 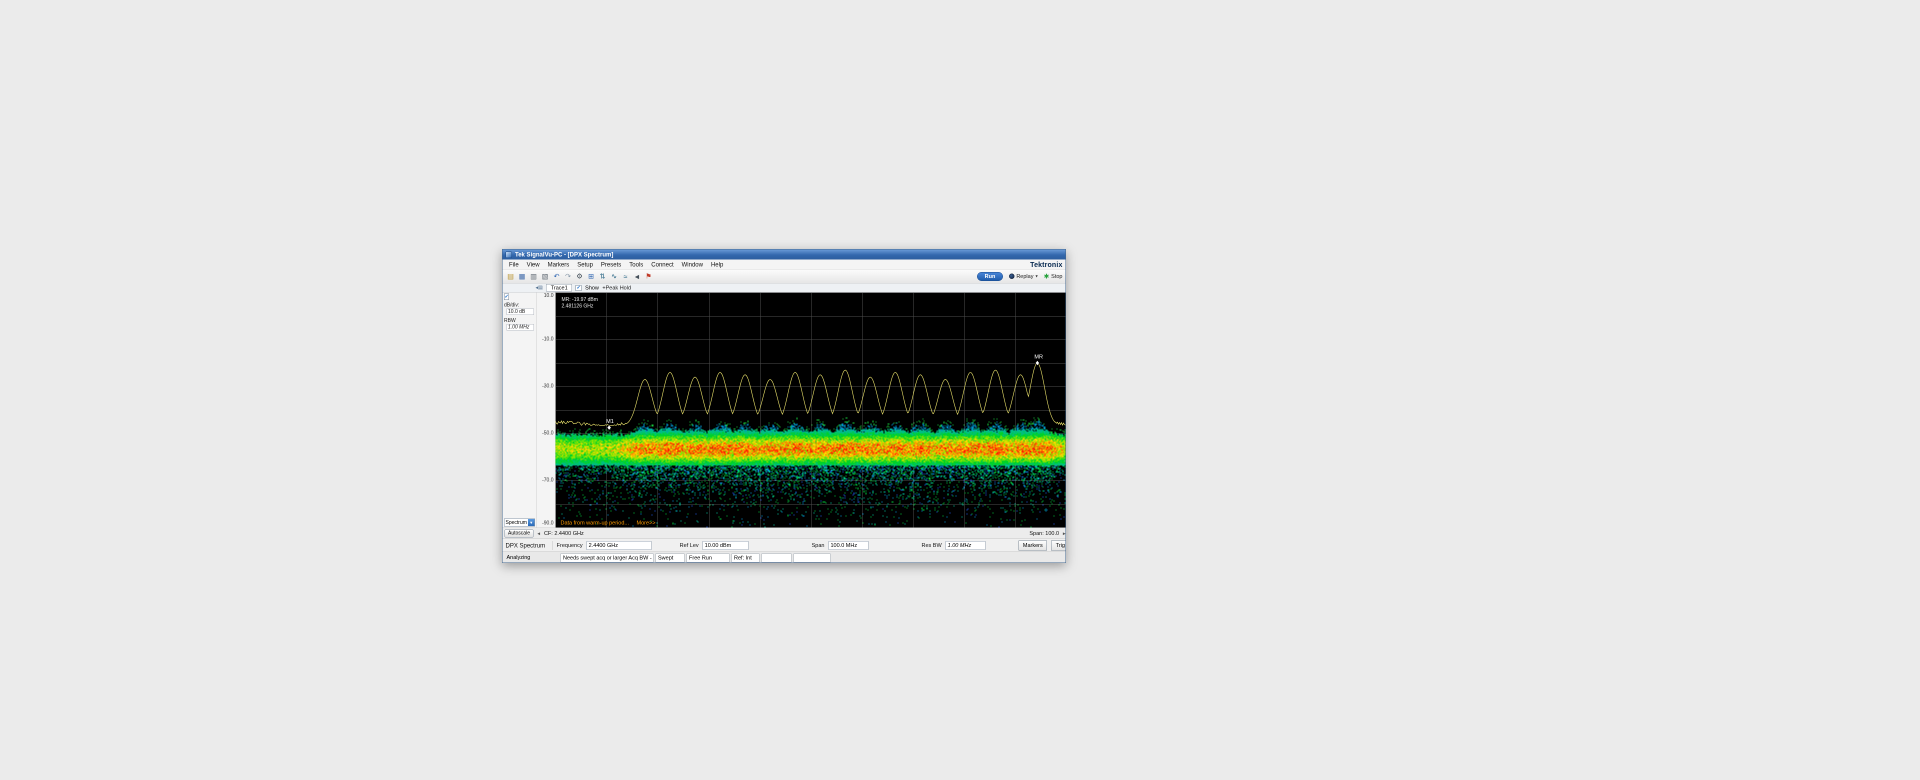 What do you see at coordinates (1011, 276) in the screenshot?
I see `replay-icon` at bounding box center [1011, 276].